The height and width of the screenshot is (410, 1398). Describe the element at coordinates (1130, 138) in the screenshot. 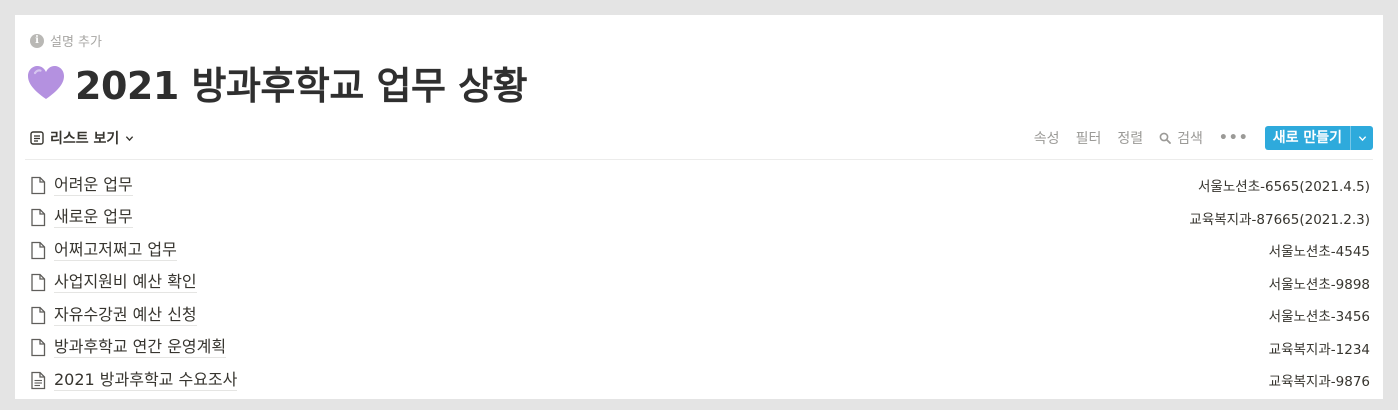

I see `sort-button: 정렬` at that location.